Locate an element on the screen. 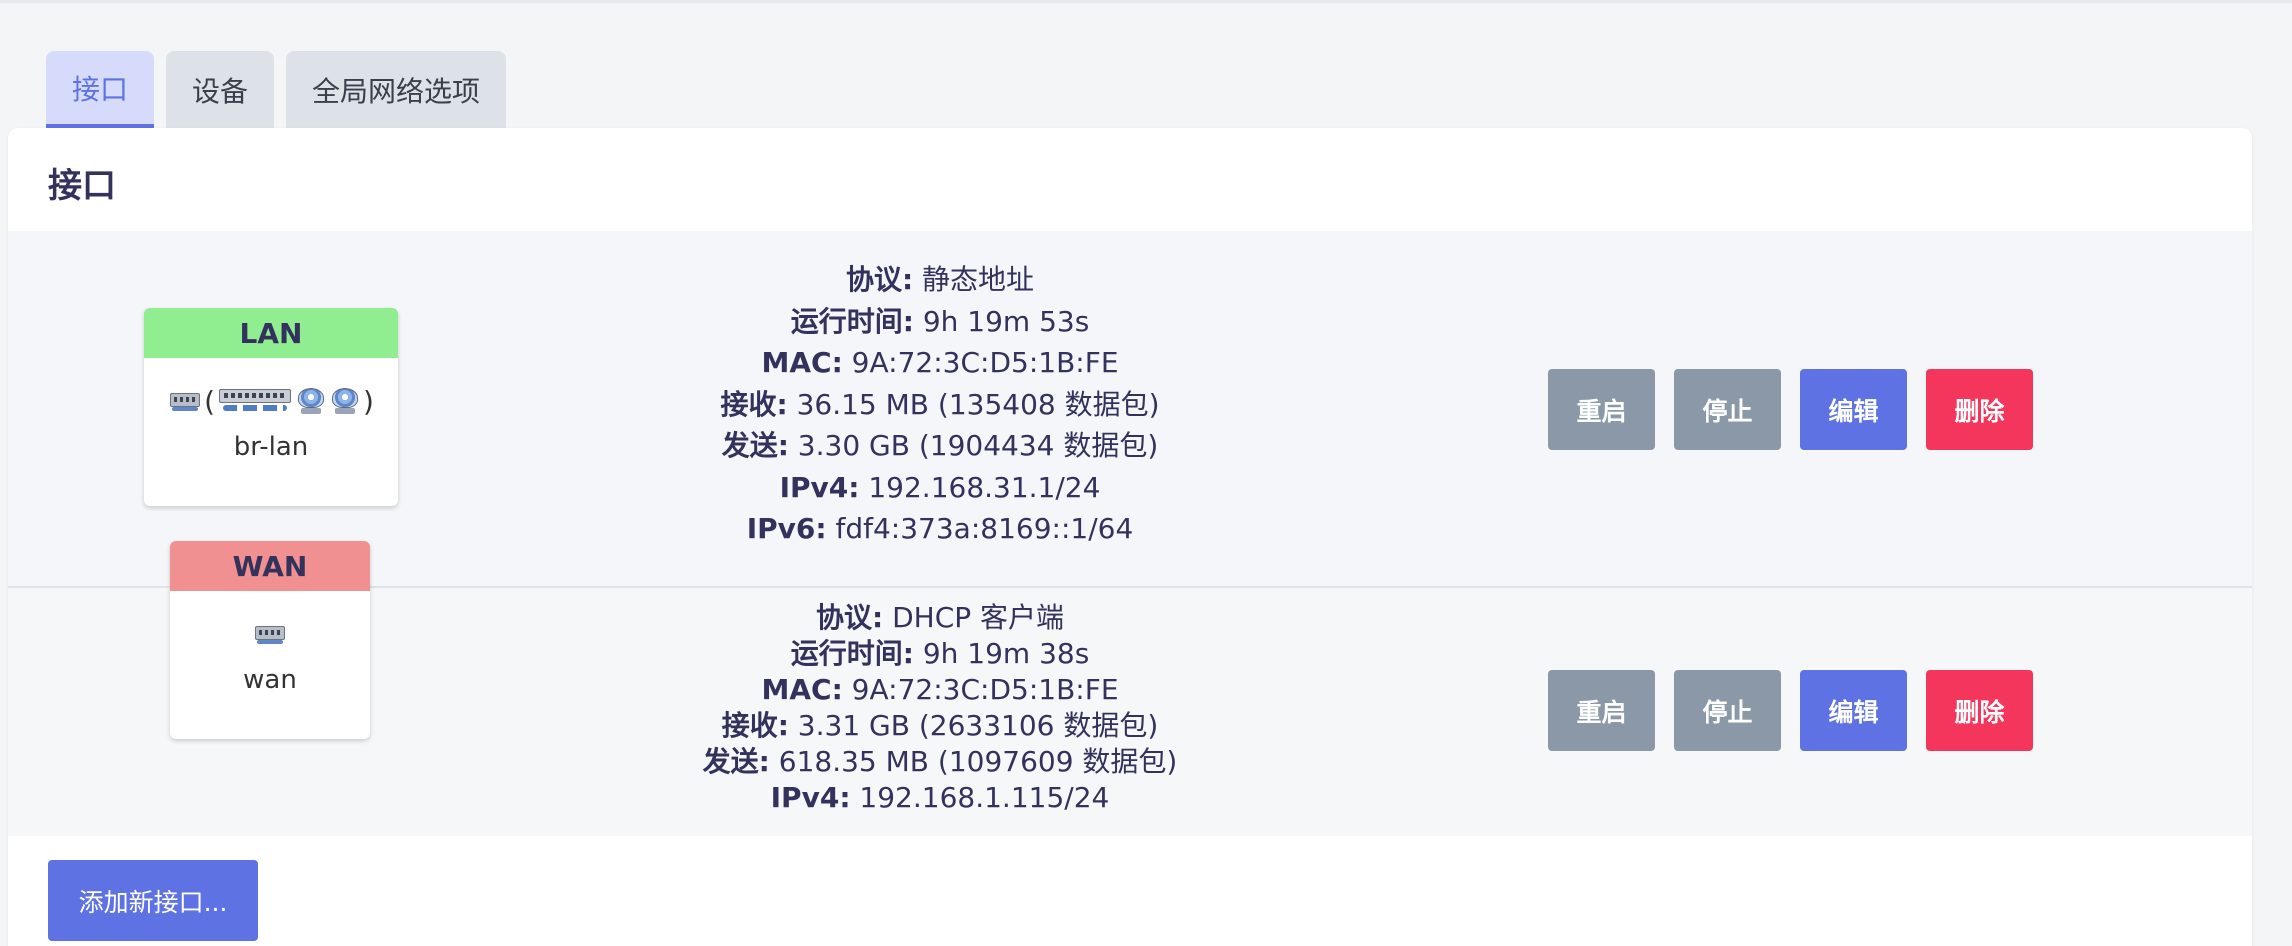  top-divider is located at coordinates (1146, 1).